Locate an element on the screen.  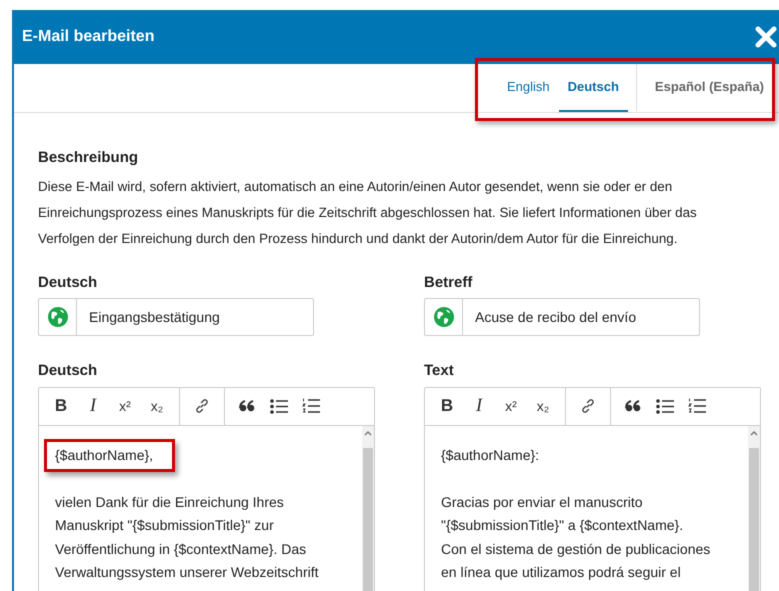
close-icon is located at coordinates (766, 37).